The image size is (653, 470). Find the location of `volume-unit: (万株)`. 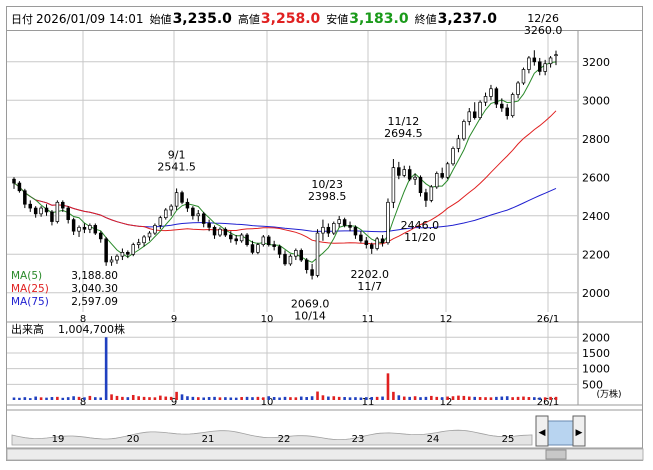

volume-unit: (万株) is located at coordinates (608, 394).